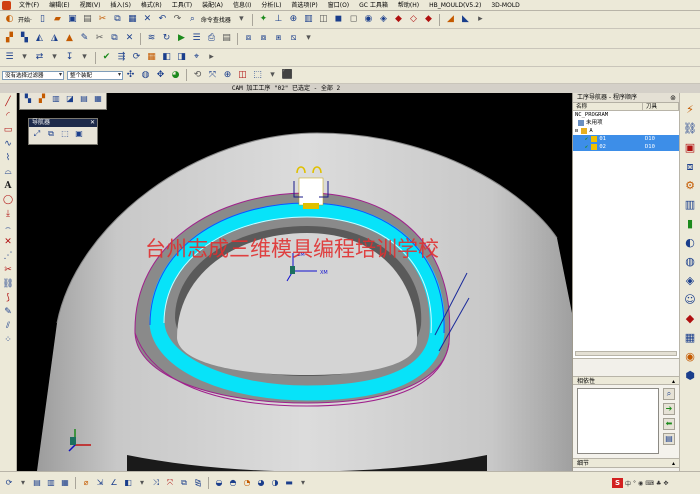  I want to click on menu-window: 窗口(O), so click(338, 5).